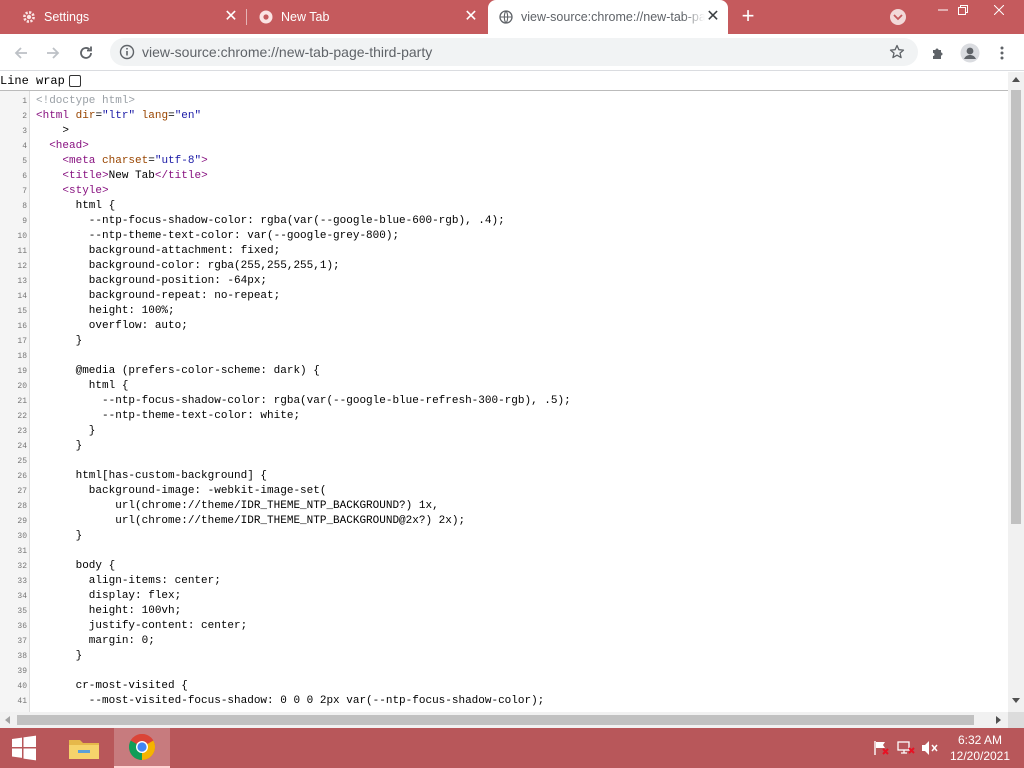 This screenshot has width=1024, height=768. I want to click on tab-new-tab: New Tab ✕, so click(361, 17).